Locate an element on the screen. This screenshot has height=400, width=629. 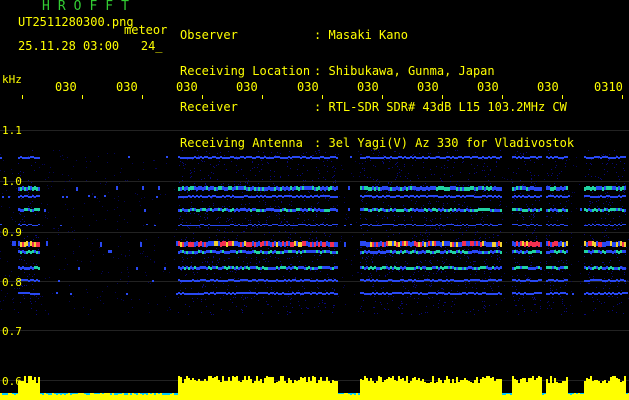
x-tick-label: 030 is located at coordinates (428, 87).